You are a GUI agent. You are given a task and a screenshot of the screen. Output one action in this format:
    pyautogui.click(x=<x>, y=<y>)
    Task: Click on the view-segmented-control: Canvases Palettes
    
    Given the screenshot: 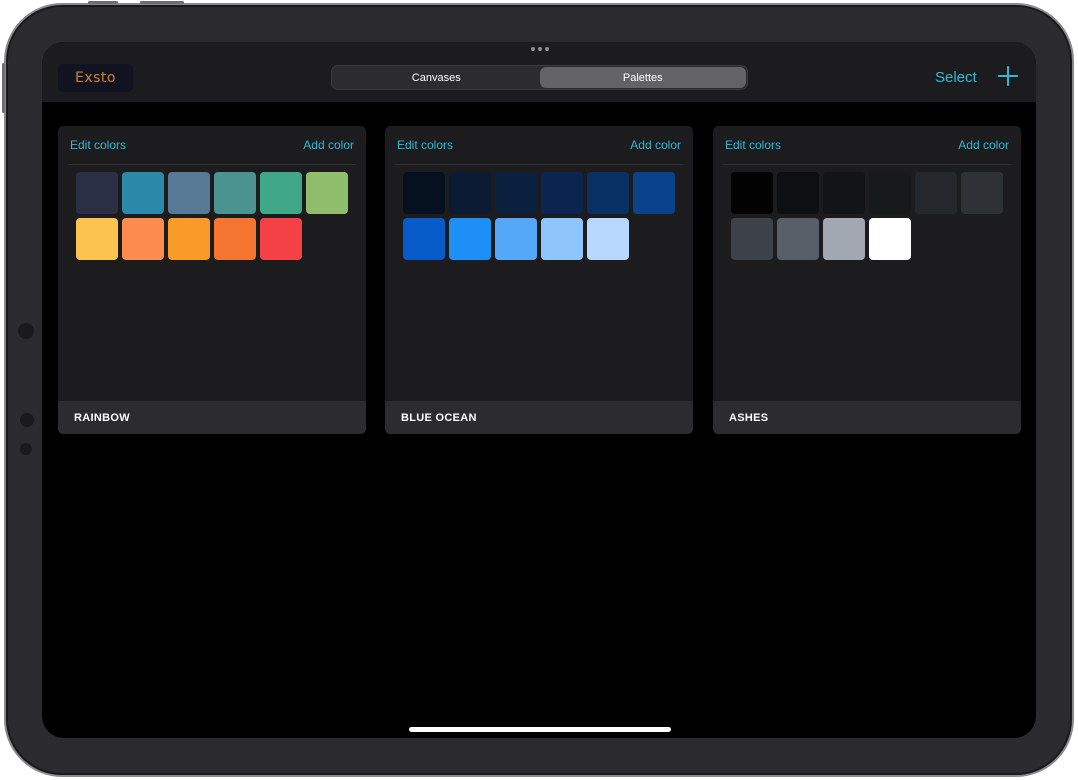 What is the action you would take?
    pyautogui.click(x=539, y=77)
    